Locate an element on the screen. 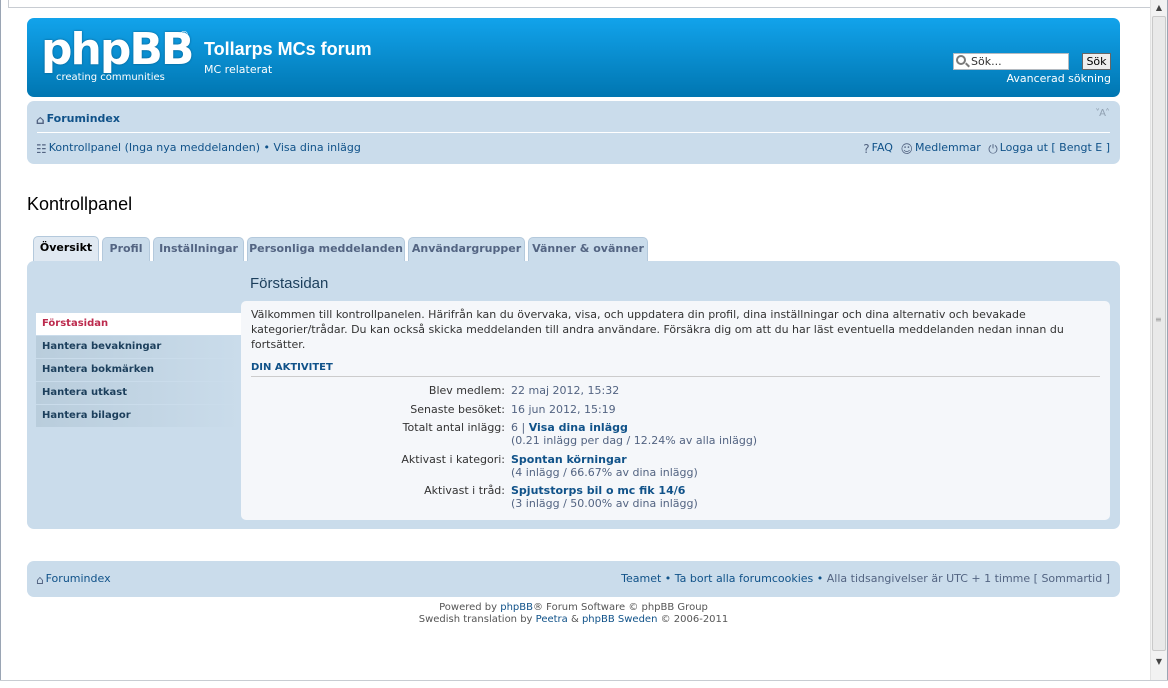 The height and width of the screenshot is (688, 1168). phpbb-logo: phpBB ® creating communities is located at coordinates (117, 56).